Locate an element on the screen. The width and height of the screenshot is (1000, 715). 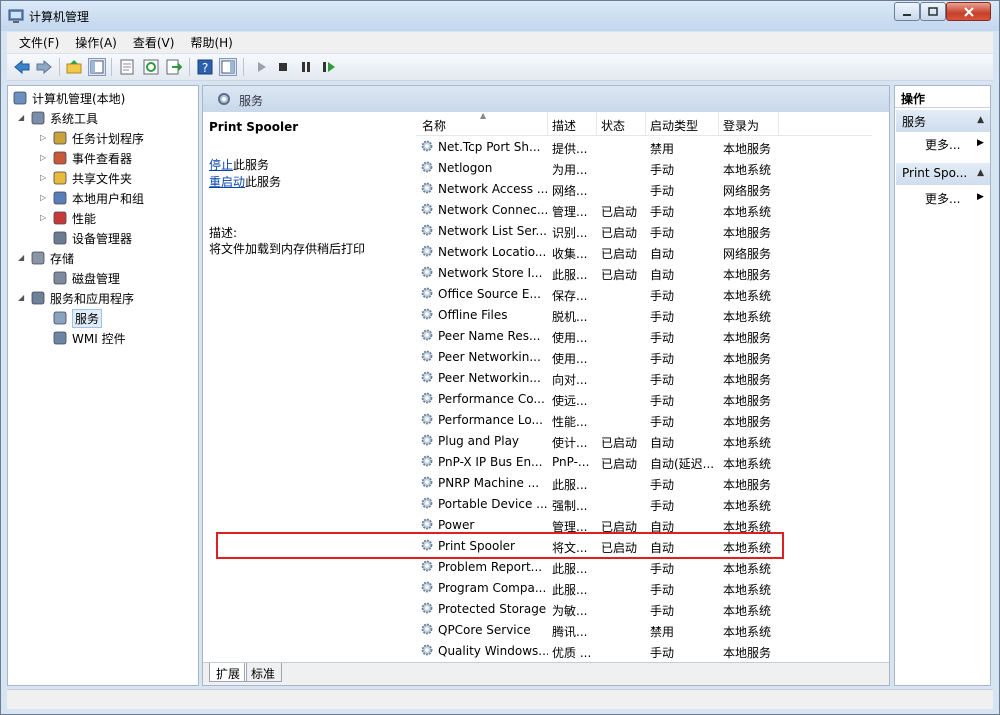
table-row: QPCore Service 腾讯... 禁用 本地系统 is located at coordinates (644, 630).